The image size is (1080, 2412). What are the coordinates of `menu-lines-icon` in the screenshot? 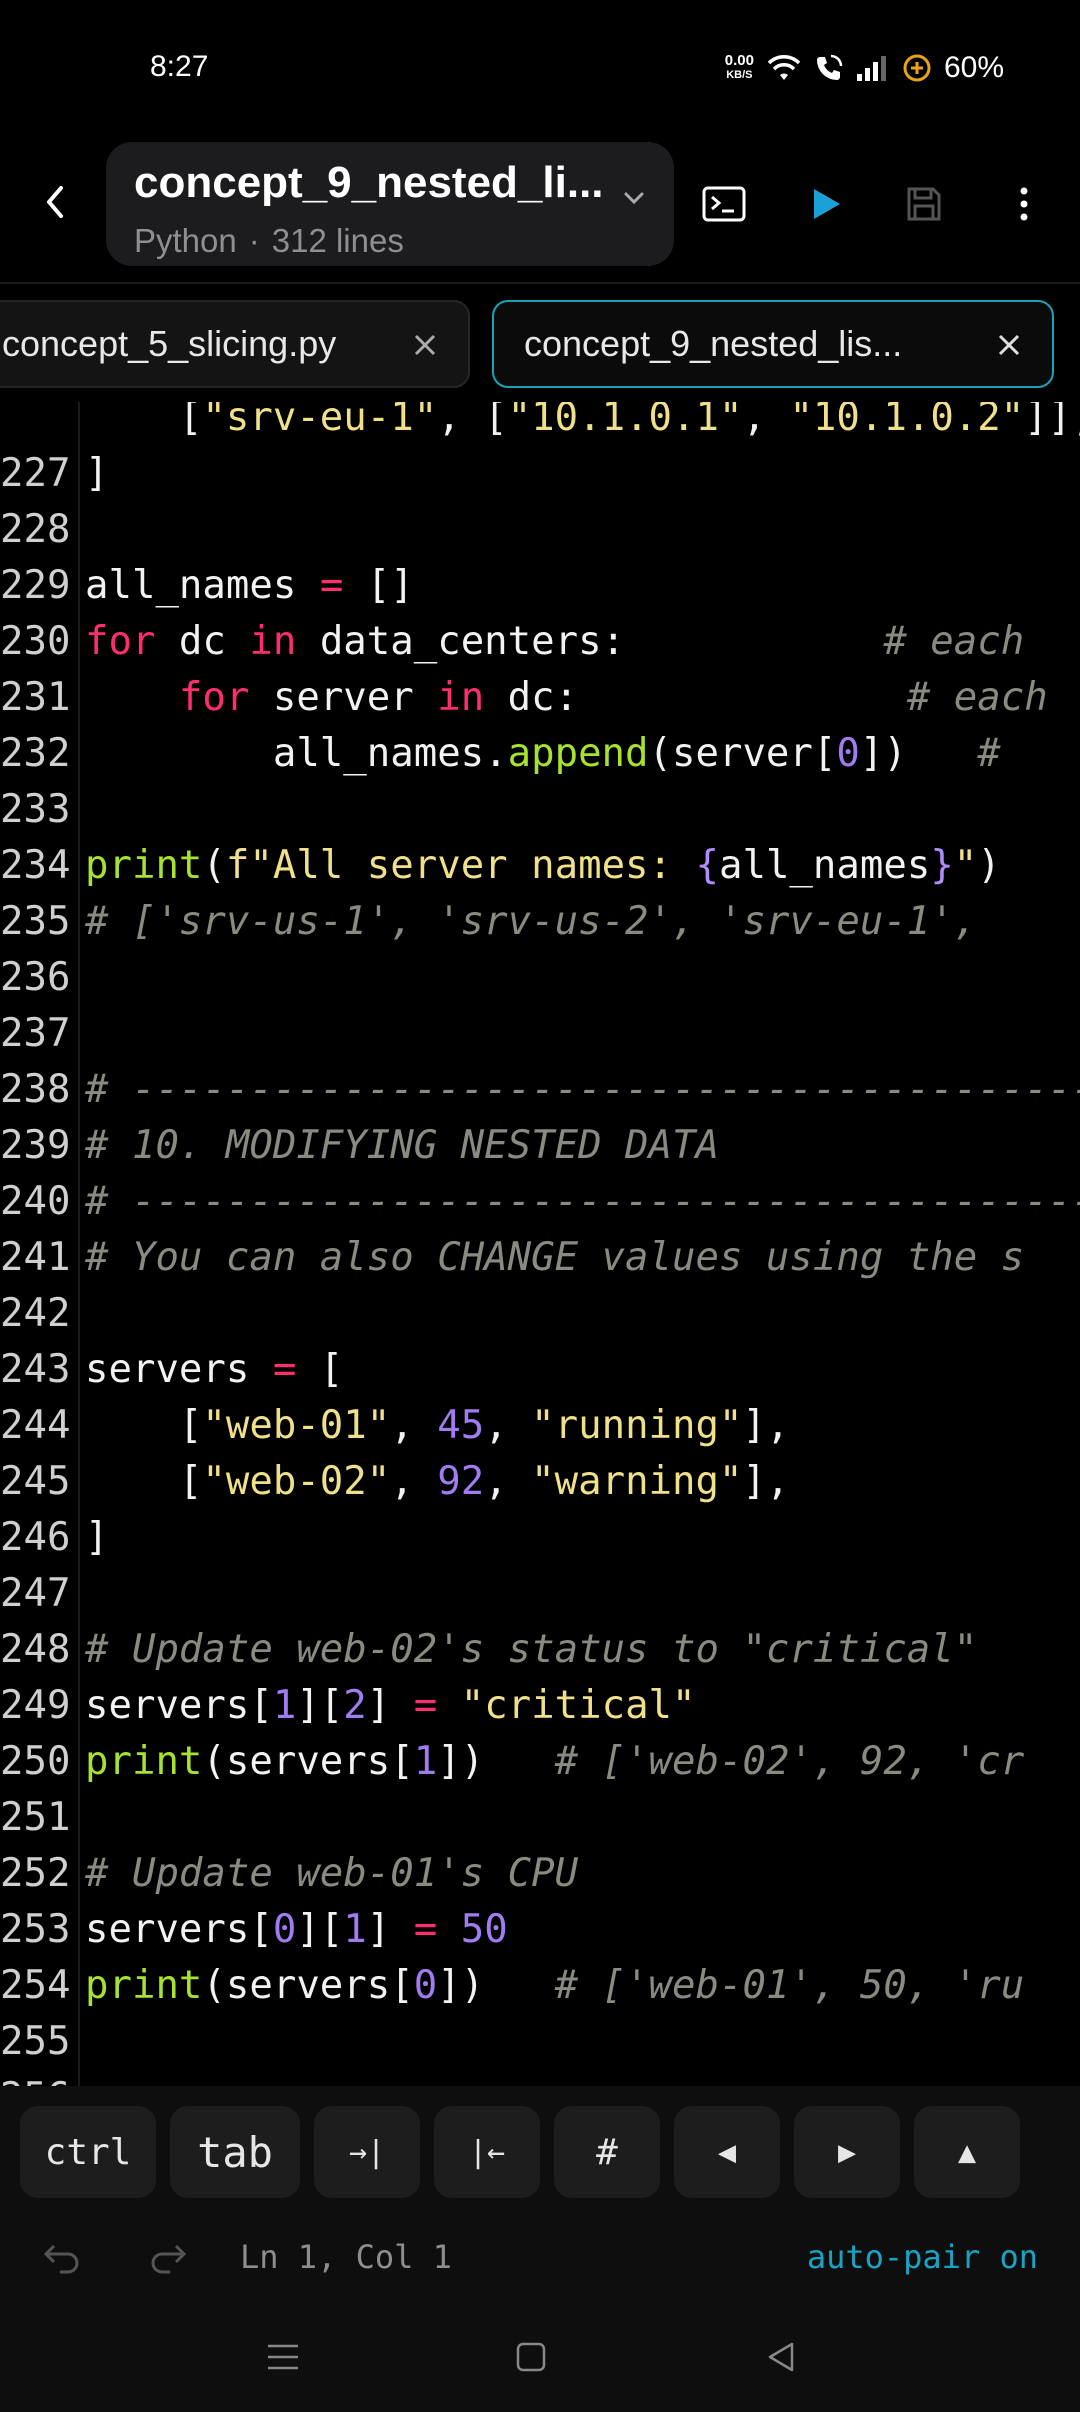 It's located at (283, 2357).